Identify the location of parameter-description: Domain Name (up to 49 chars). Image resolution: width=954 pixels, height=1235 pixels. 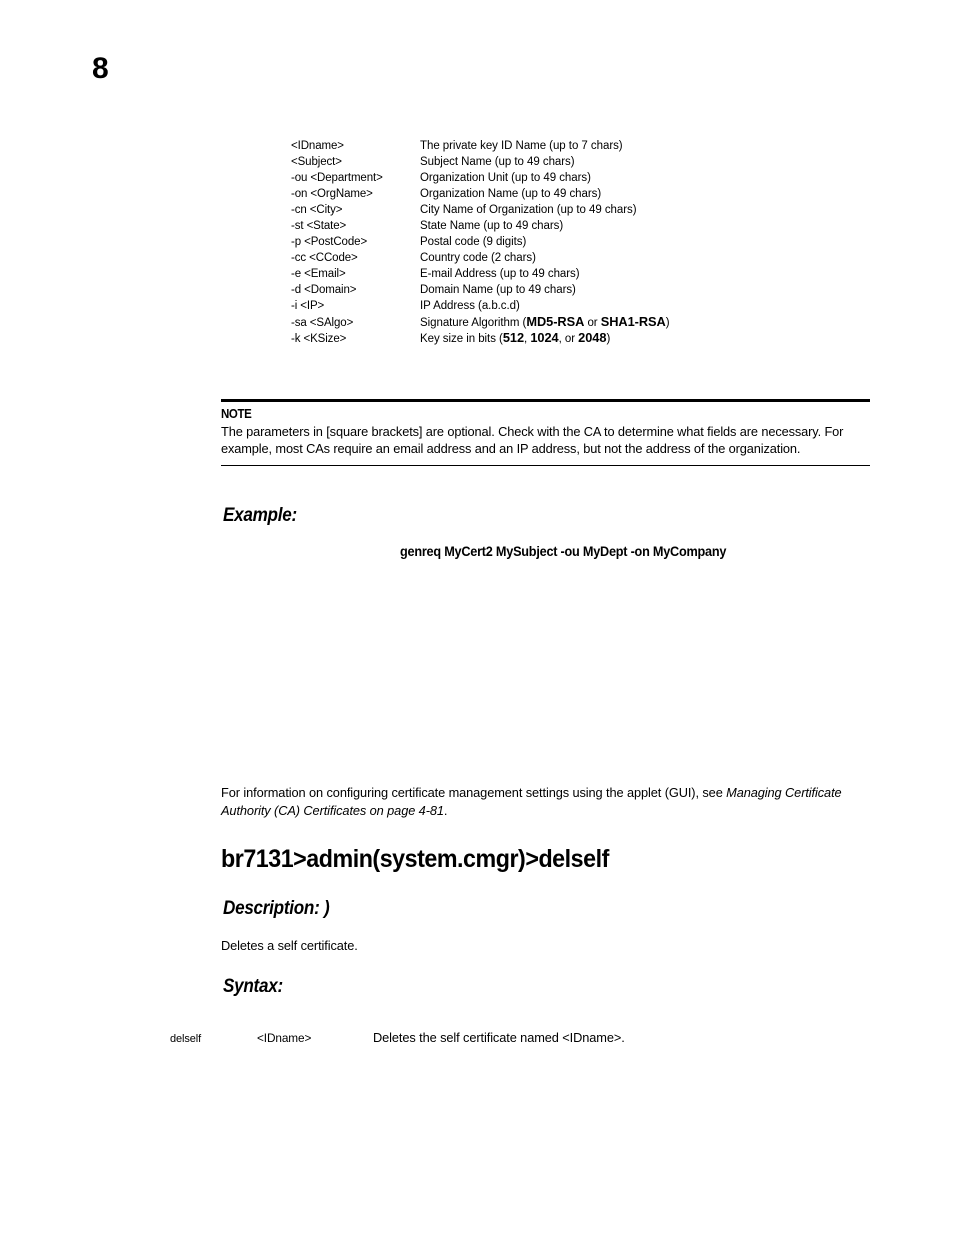
(498, 290).